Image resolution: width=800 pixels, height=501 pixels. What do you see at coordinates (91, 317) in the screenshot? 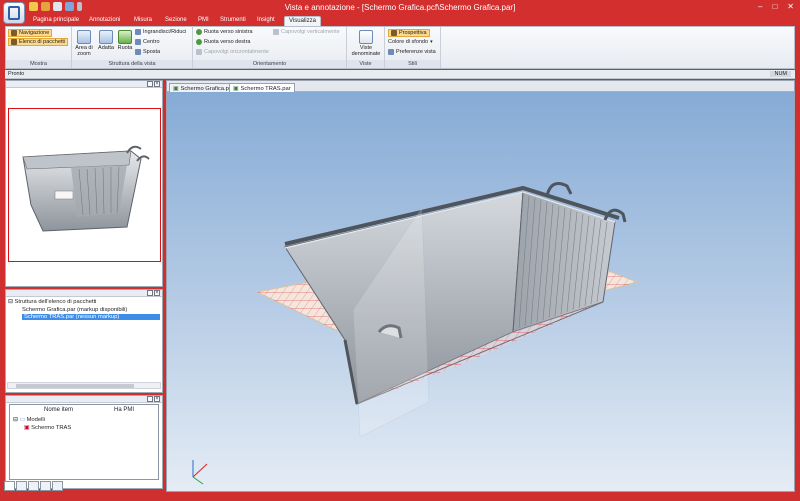
I see `tree-item-selected: Schermo TRAS.par (nessun markup)` at bounding box center [91, 317].